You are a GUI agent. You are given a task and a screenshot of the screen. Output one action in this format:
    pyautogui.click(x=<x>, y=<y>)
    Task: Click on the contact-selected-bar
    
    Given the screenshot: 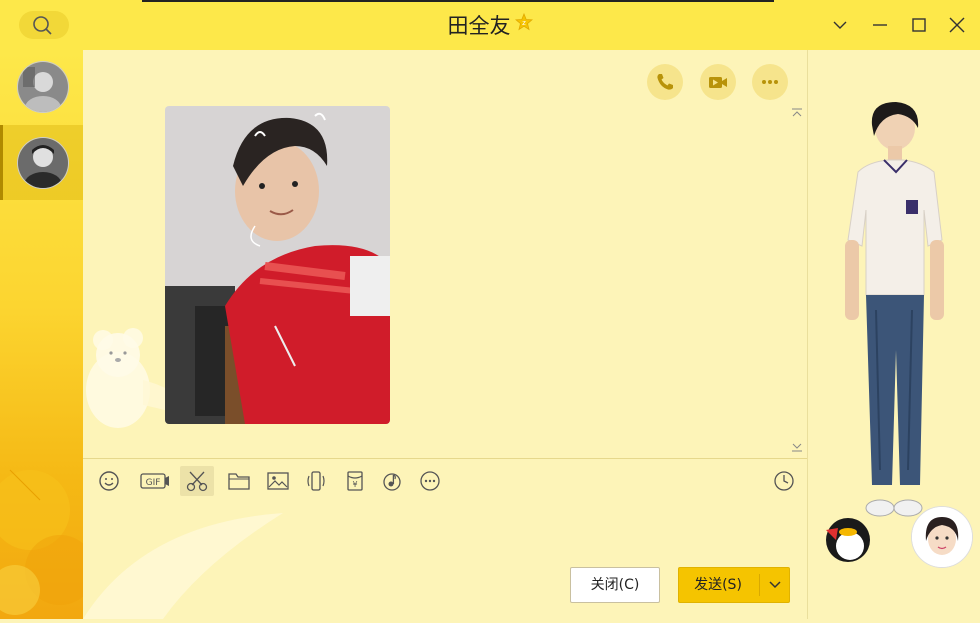 What is the action you would take?
    pyautogui.click(x=1, y=162)
    